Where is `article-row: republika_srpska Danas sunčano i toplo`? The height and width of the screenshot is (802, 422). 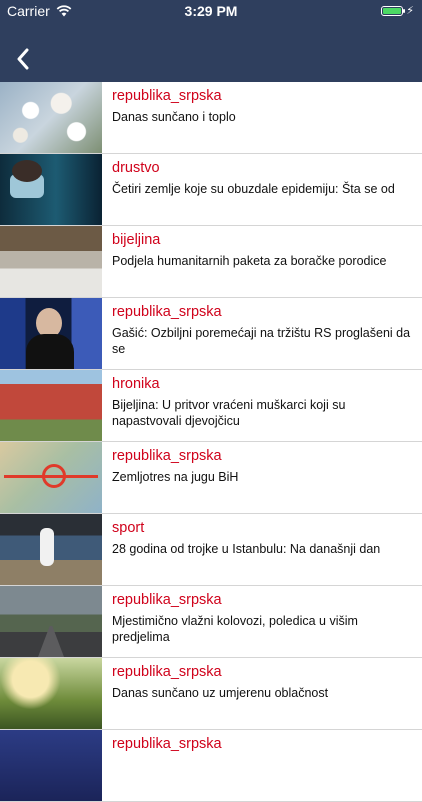
article-row: republika_srpska Danas sunčano i toplo is located at coordinates (211, 118).